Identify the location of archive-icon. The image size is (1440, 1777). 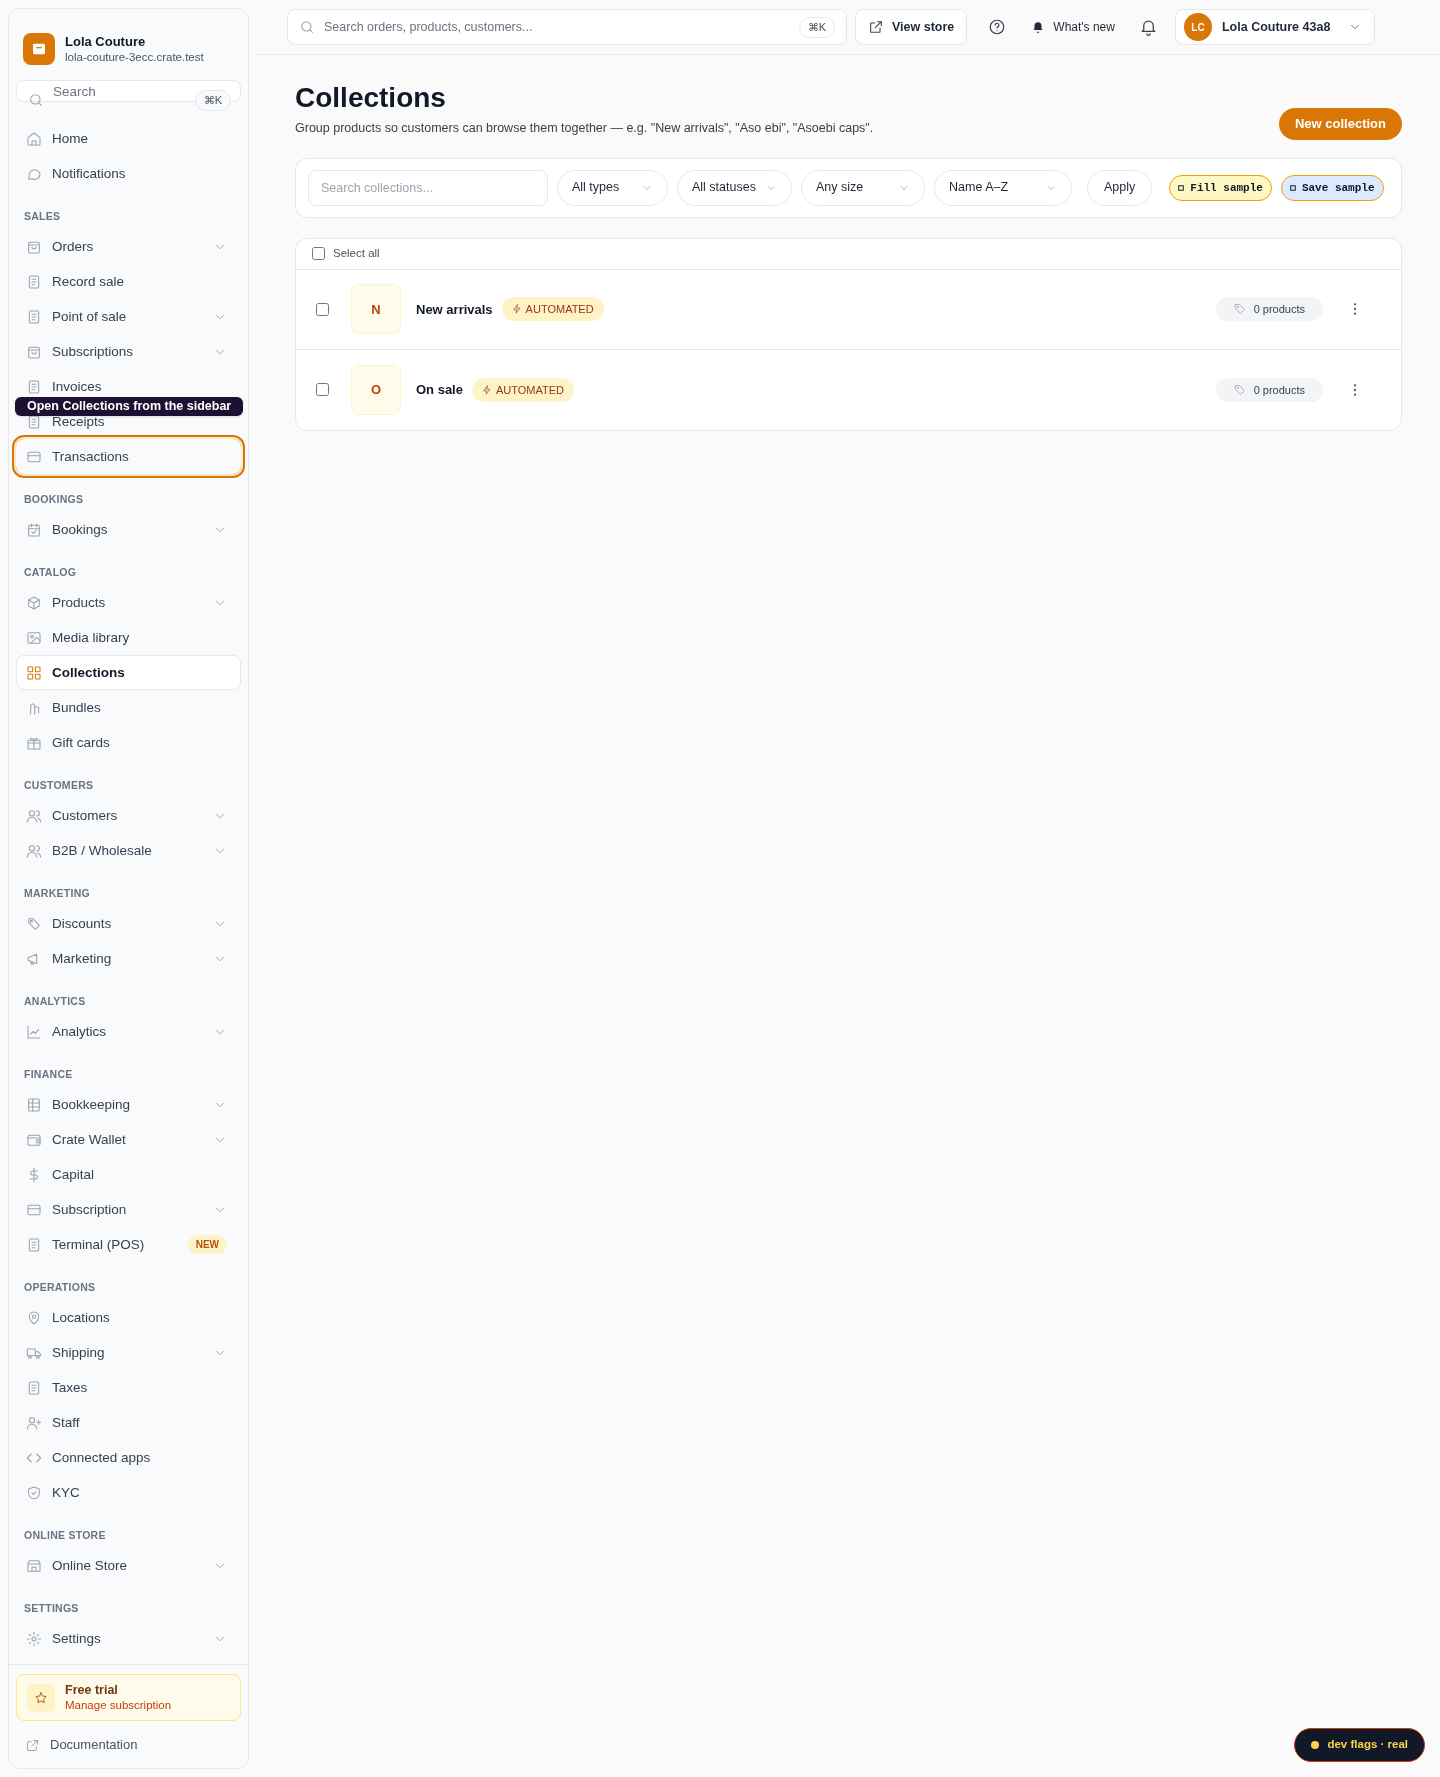
(39, 49).